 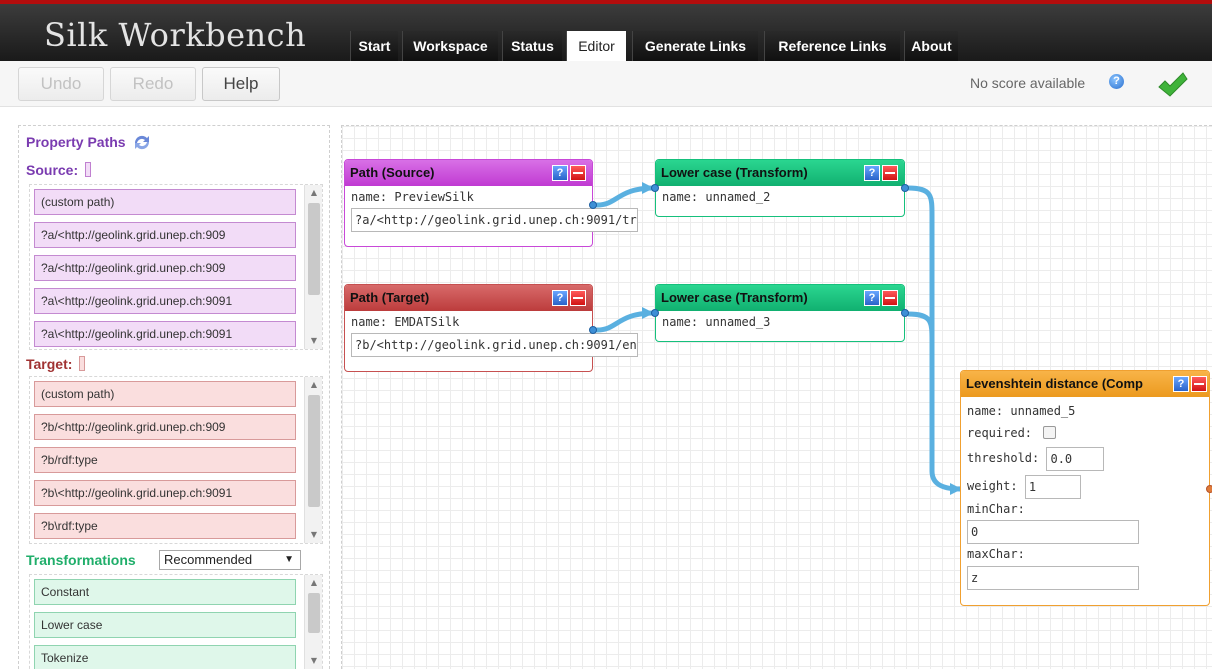 What do you see at coordinates (165, 657) in the screenshot?
I see `transformation-item: Tokenize` at bounding box center [165, 657].